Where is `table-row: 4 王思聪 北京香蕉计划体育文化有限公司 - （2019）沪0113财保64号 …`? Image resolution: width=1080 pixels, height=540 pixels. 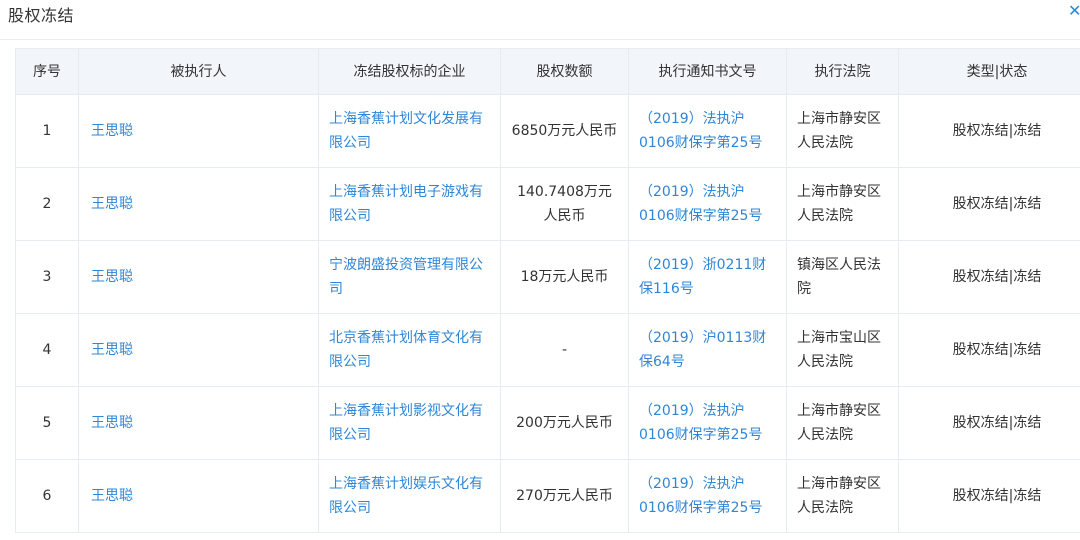
table-row: 4 王思聪 北京香蕉计划体育文化有限公司 - （2019）沪0113财保64号 … is located at coordinates (547, 350).